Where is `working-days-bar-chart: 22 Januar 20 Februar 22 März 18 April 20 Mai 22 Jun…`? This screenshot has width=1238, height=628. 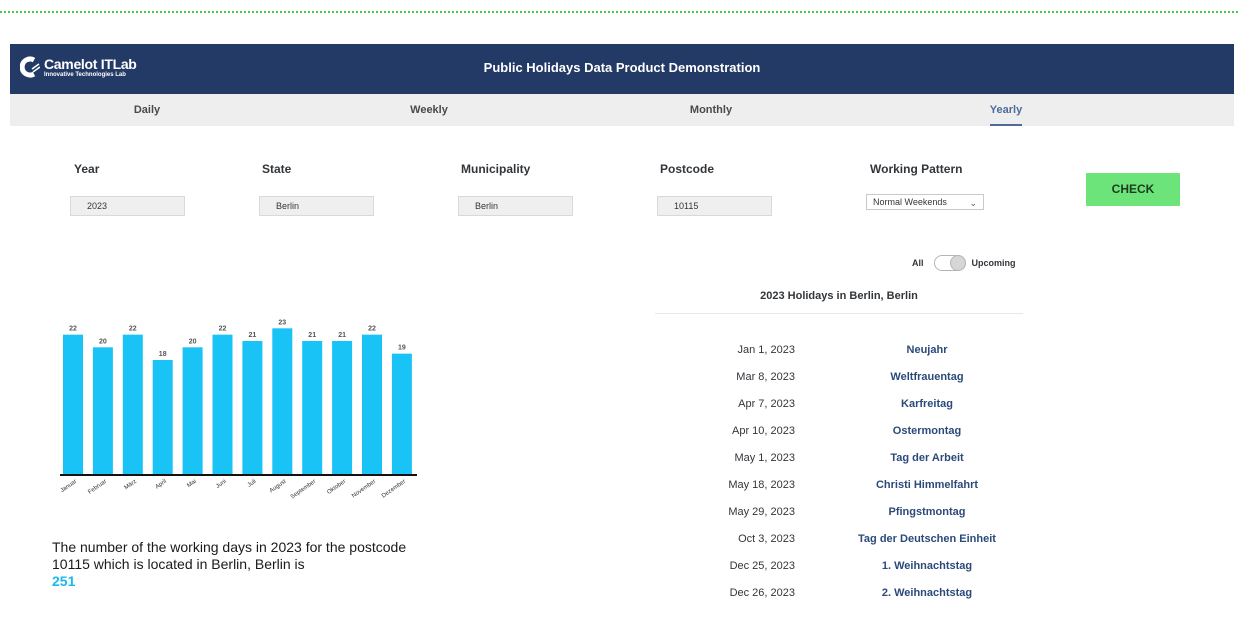 working-days-bar-chart: 22 Januar 20 Februar 22 März 18 April 20 Mai 22 Jun… is located at coordinates (238, 410).